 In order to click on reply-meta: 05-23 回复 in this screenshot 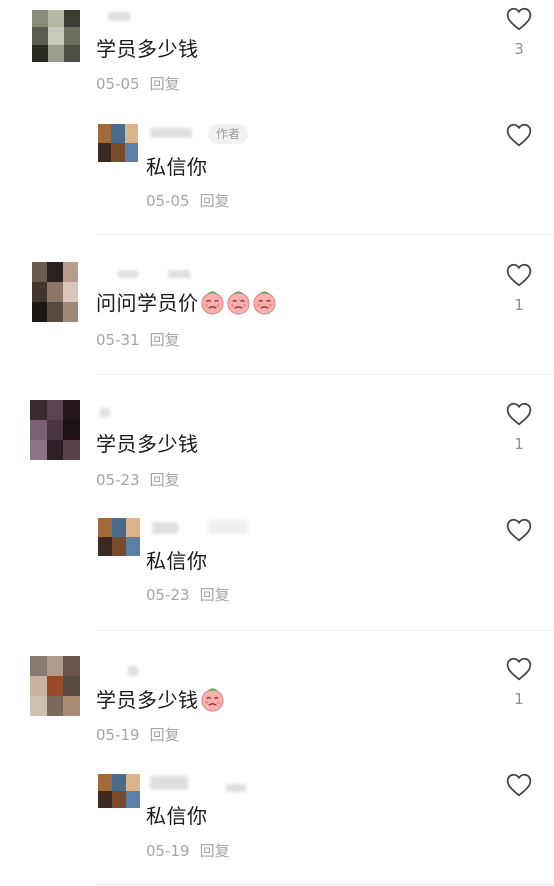, I will do `click(188, 595)`.